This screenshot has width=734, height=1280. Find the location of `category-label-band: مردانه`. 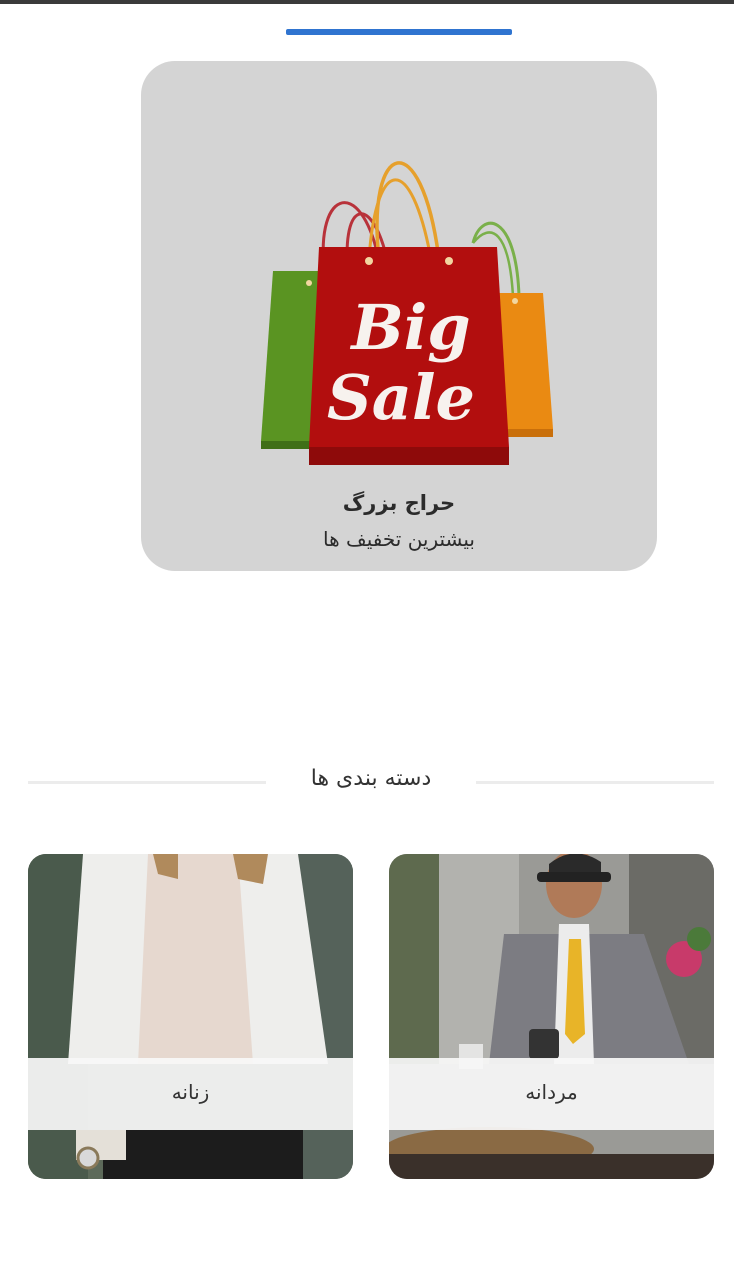

category-label-band: مردانه is located at coordinates (551, 1094).